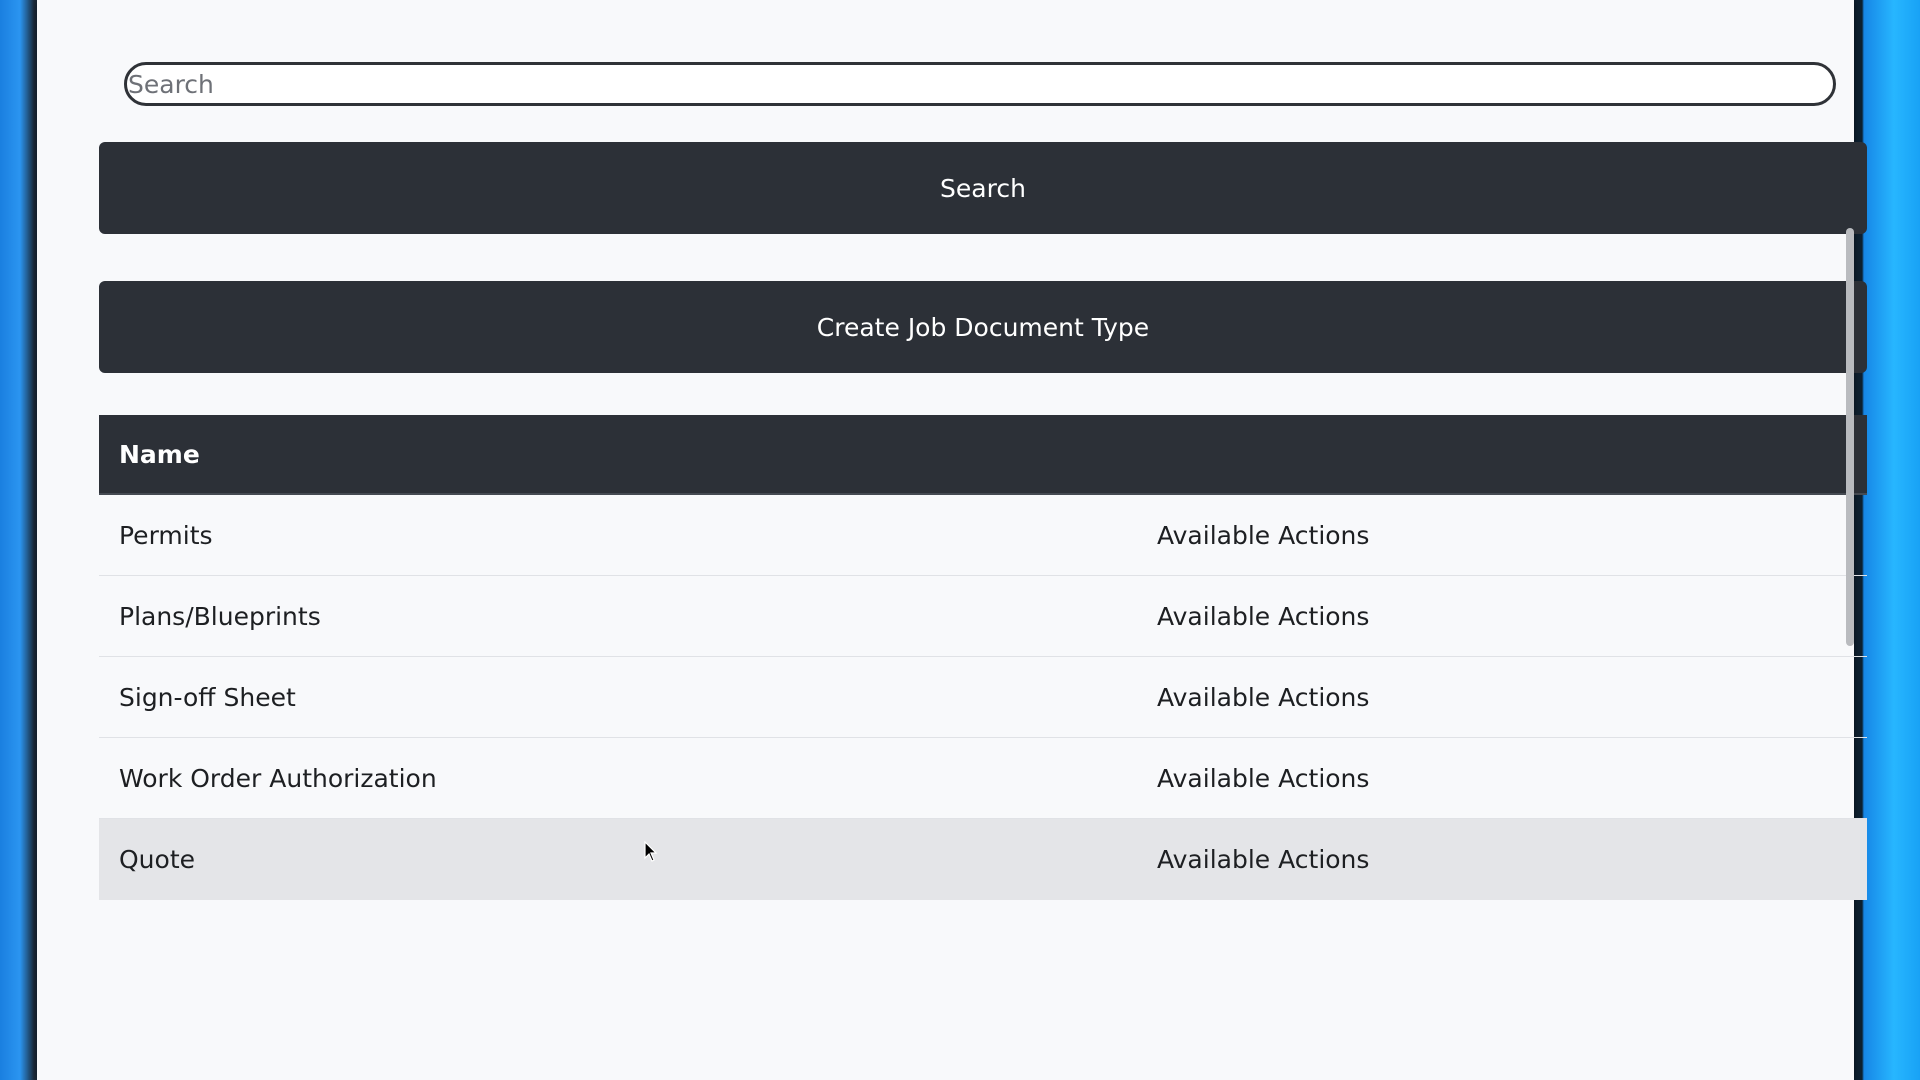 The image size is (1920, 1080). What do you see at coordinates (983, 697) in the screenshot?
I see `table-row: Sign-off Sheet Available Actions` at bounding box center [983, 697].